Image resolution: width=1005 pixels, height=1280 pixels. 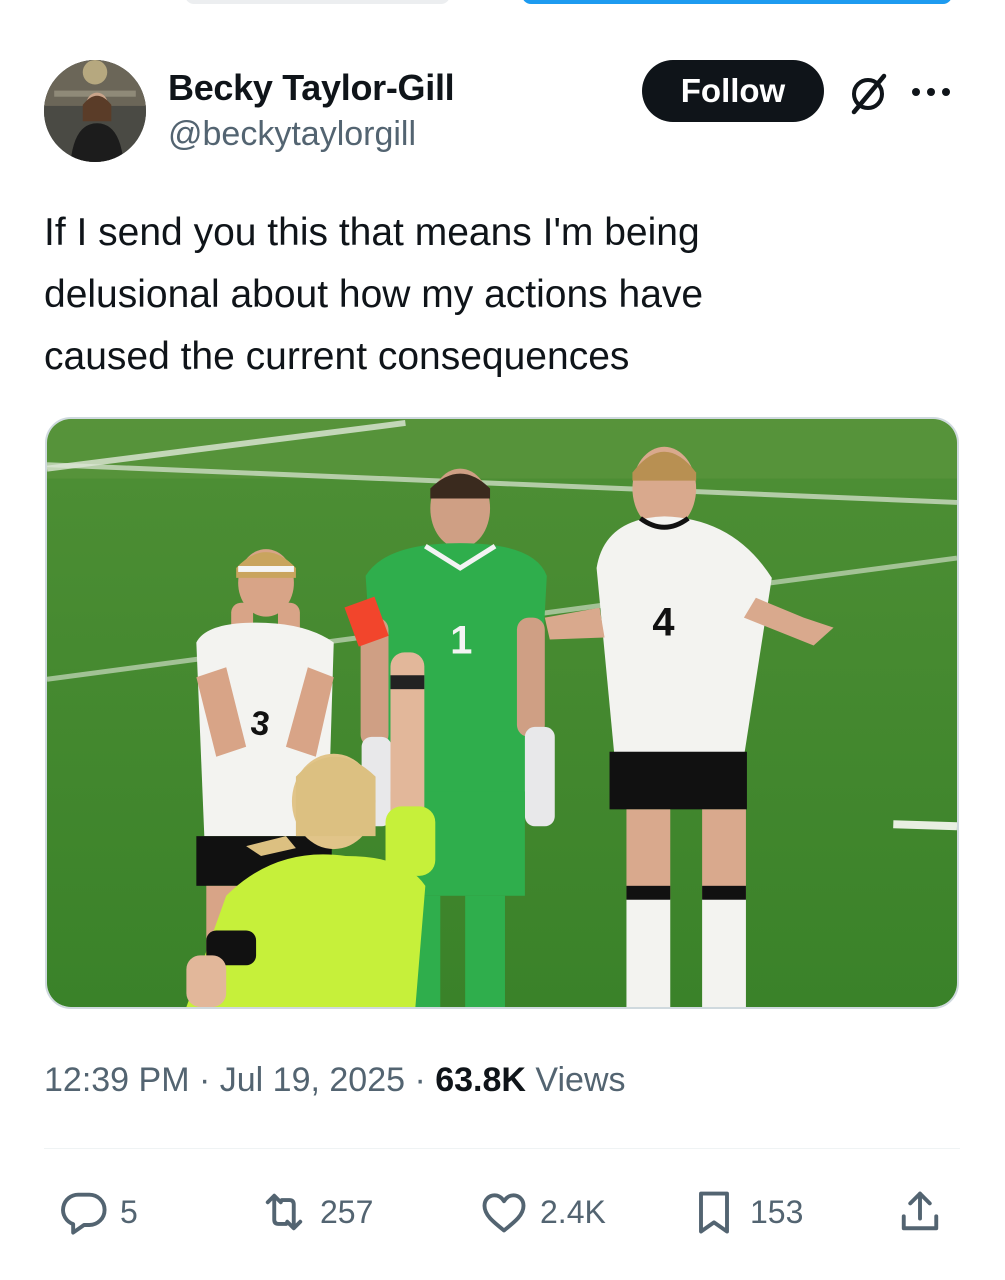 What do you see at coordinates (461, 640) in the screenshot?
I see `jersey-number-1: 1` at bounding box center [461, 640].